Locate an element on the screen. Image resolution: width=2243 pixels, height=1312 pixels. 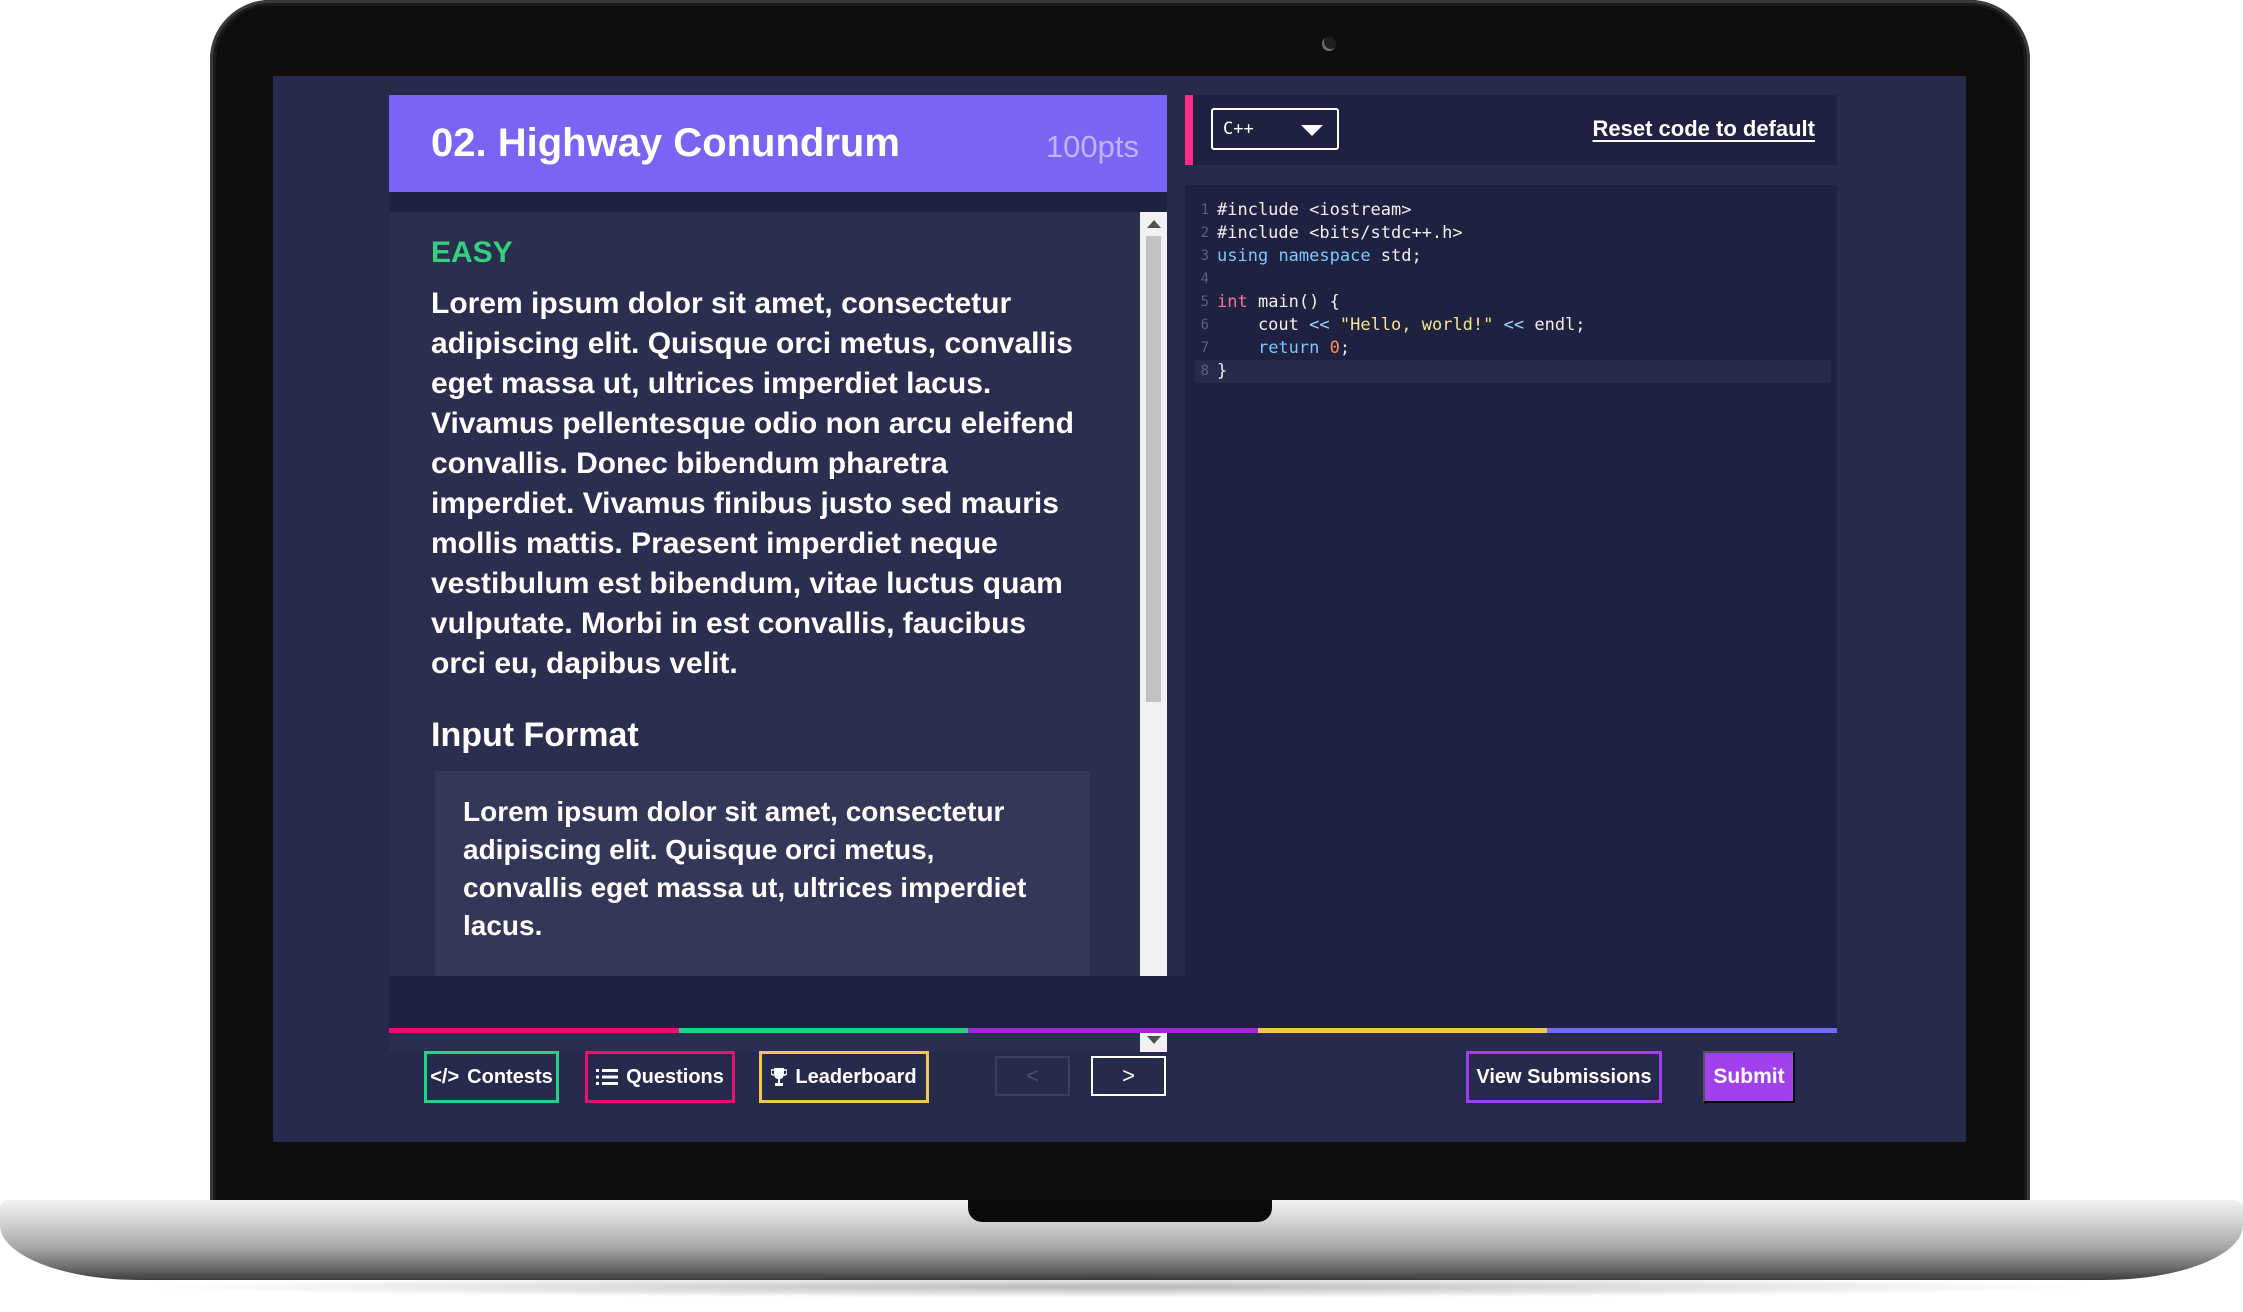
problem-scrollbar is located at coordinates (1153, 632).